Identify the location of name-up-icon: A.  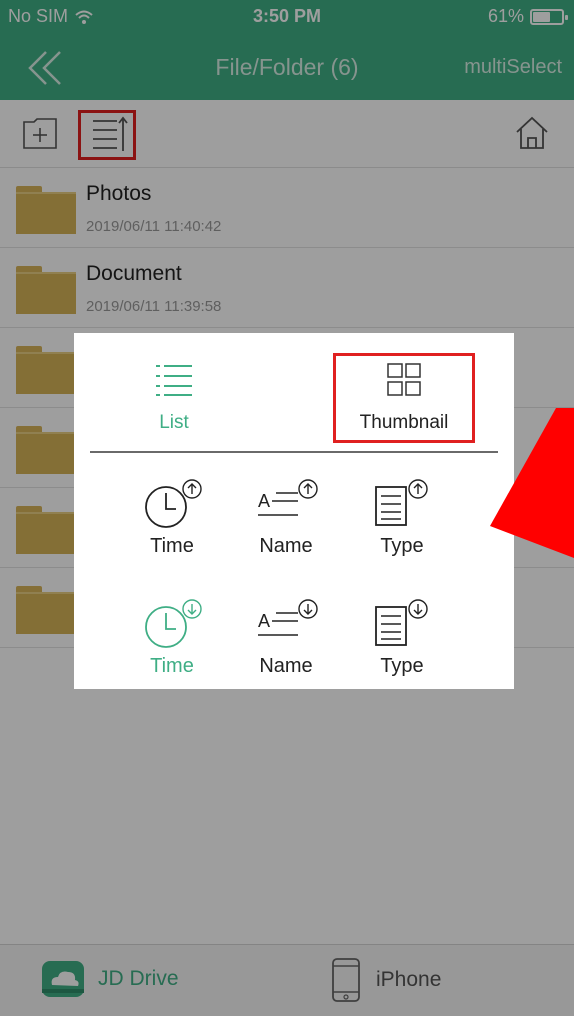
(288, 497).